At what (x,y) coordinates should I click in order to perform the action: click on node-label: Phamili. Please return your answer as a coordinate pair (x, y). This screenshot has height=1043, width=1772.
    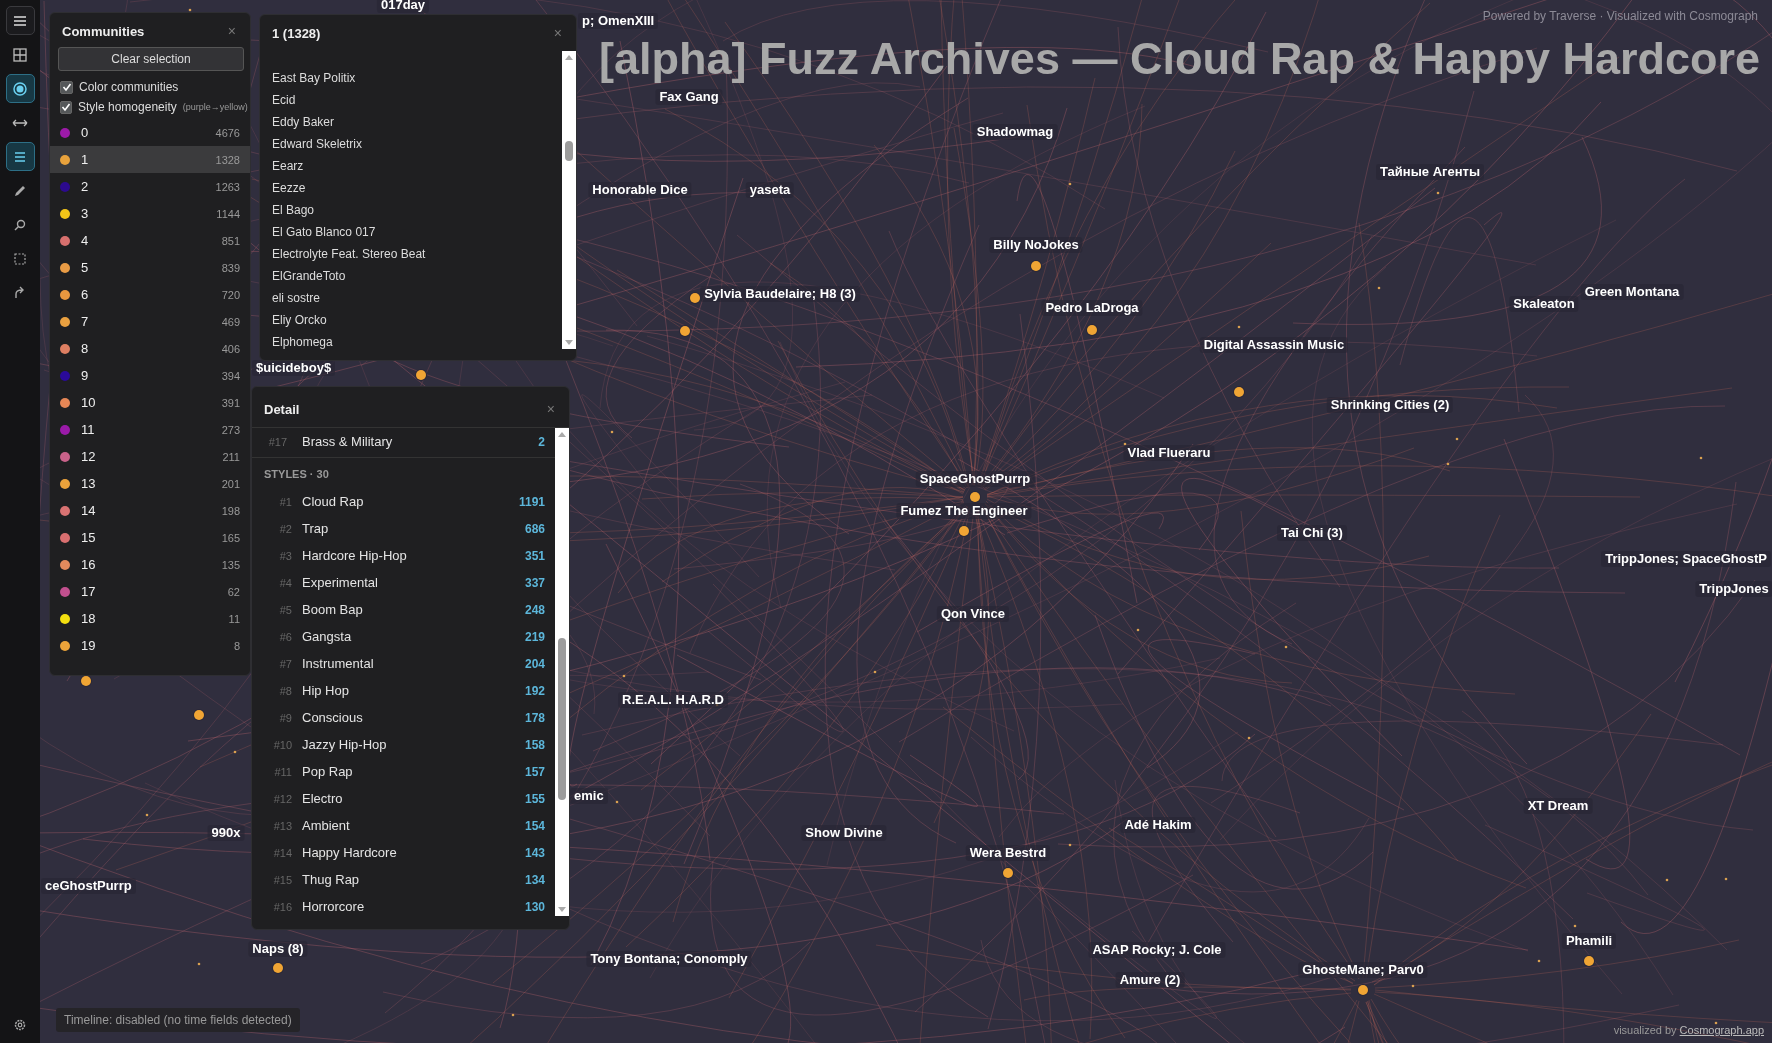
    Looking at the image, I should click on (1589, 941).